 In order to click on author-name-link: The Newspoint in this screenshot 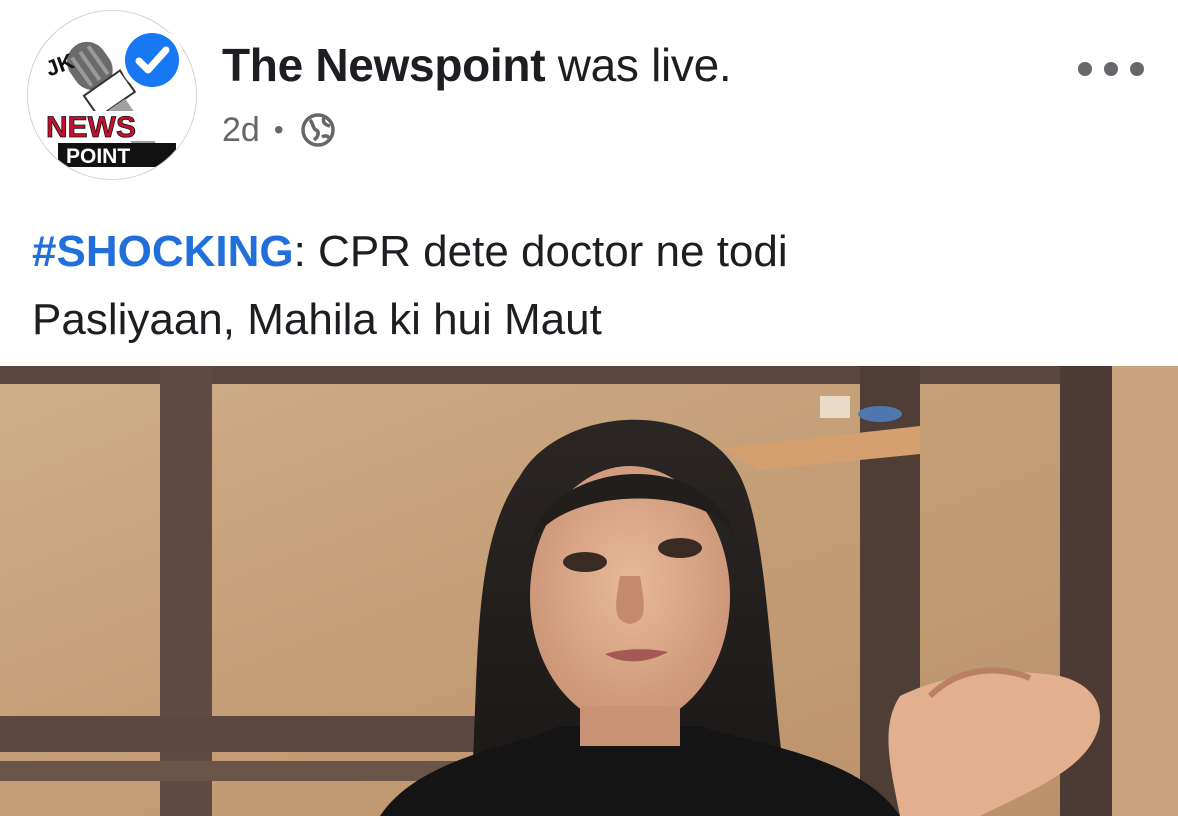, I will do `click(384, 65)`.